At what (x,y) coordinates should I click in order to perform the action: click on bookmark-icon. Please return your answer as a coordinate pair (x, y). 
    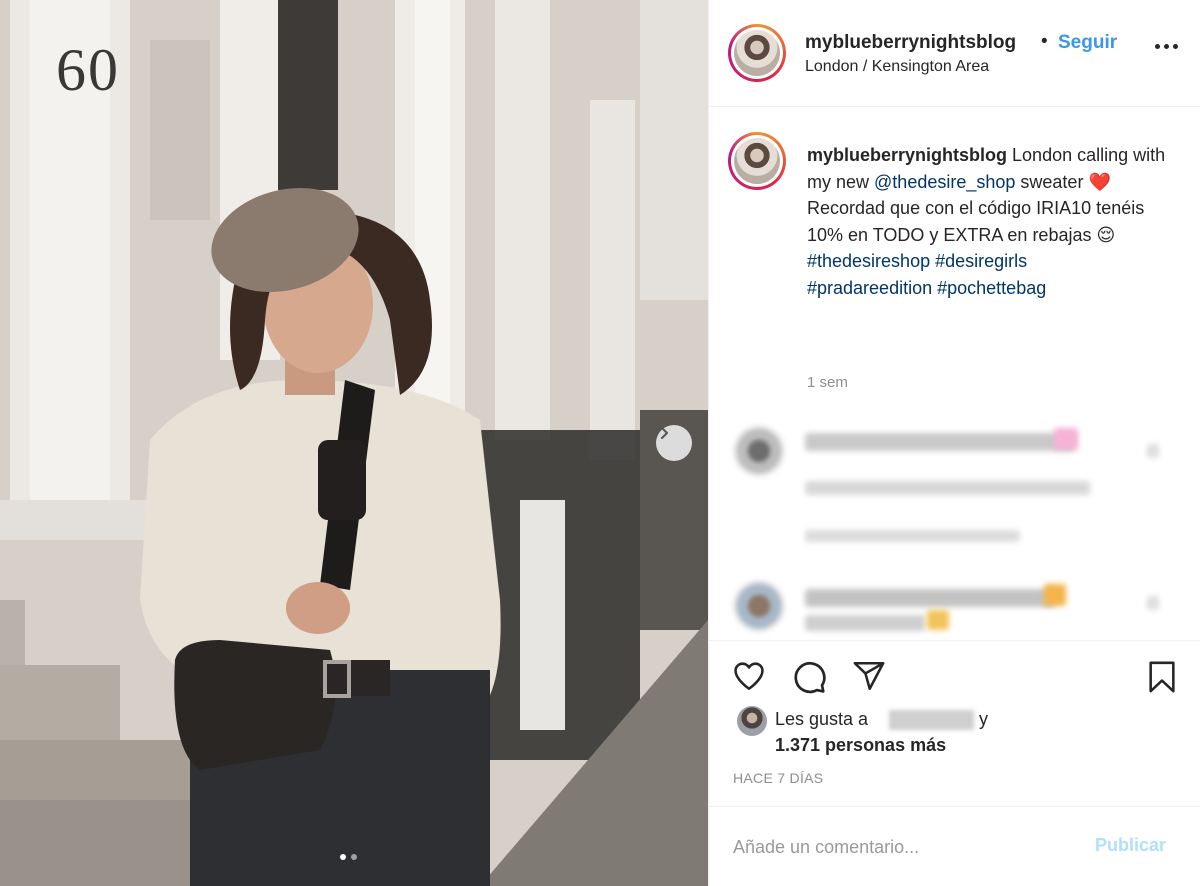
    Looking at the image, I should click on (1162, 677).